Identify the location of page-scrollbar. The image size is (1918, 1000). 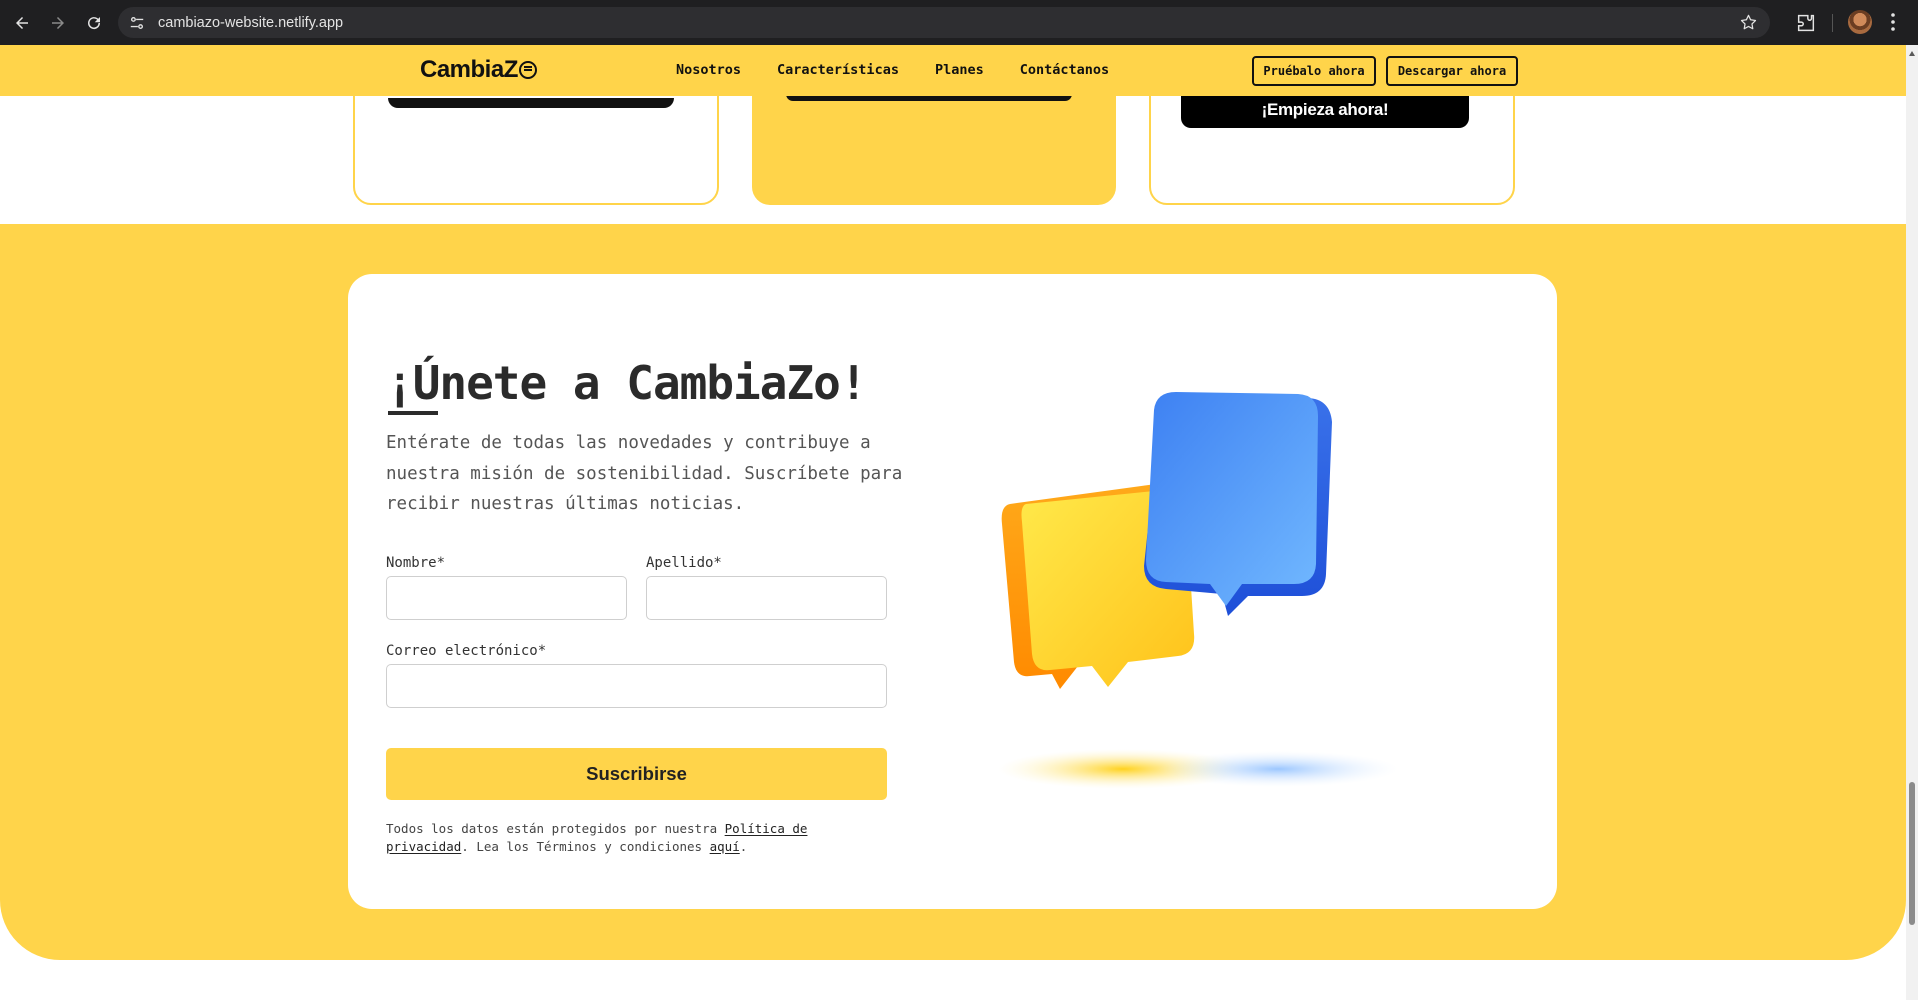
(1912, 522).